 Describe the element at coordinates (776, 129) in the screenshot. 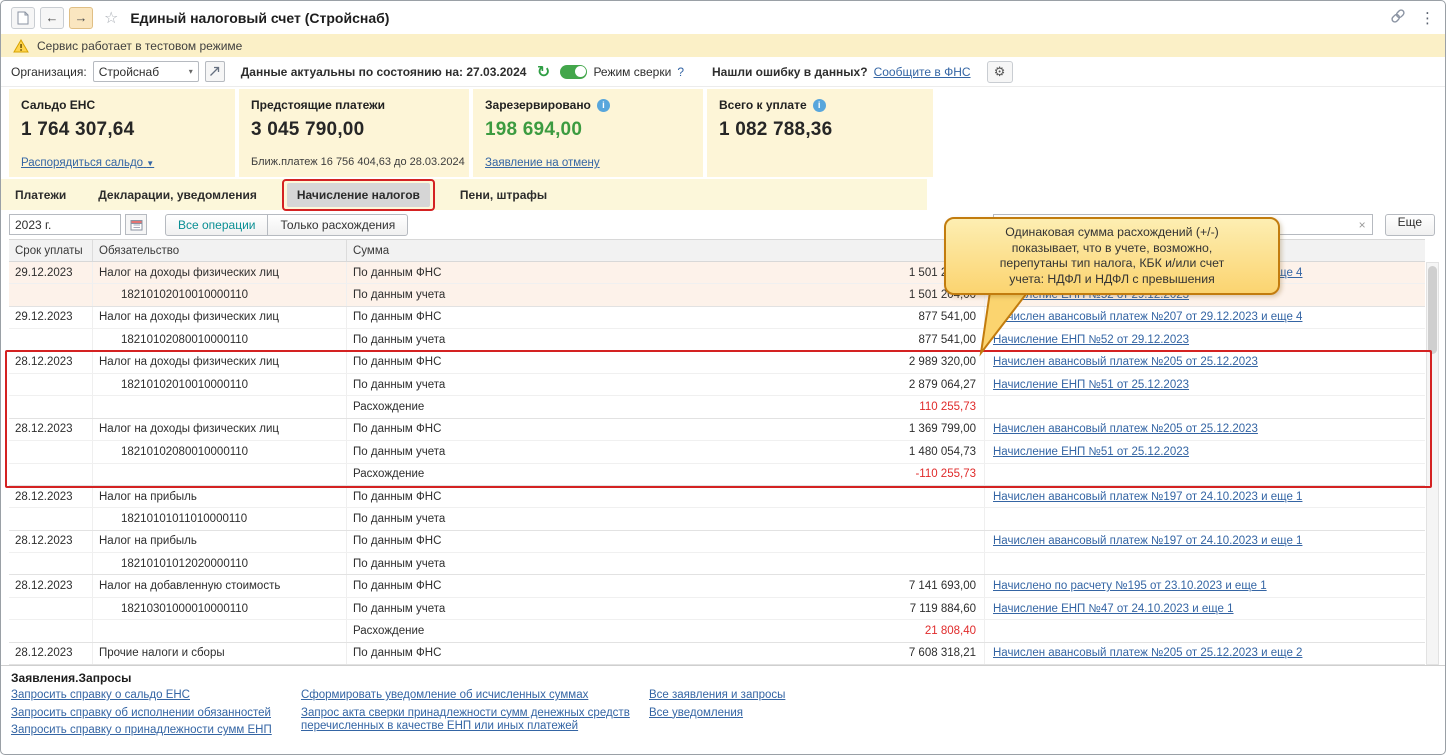

I see `card-total-value: 1 082 788,36` at that location.